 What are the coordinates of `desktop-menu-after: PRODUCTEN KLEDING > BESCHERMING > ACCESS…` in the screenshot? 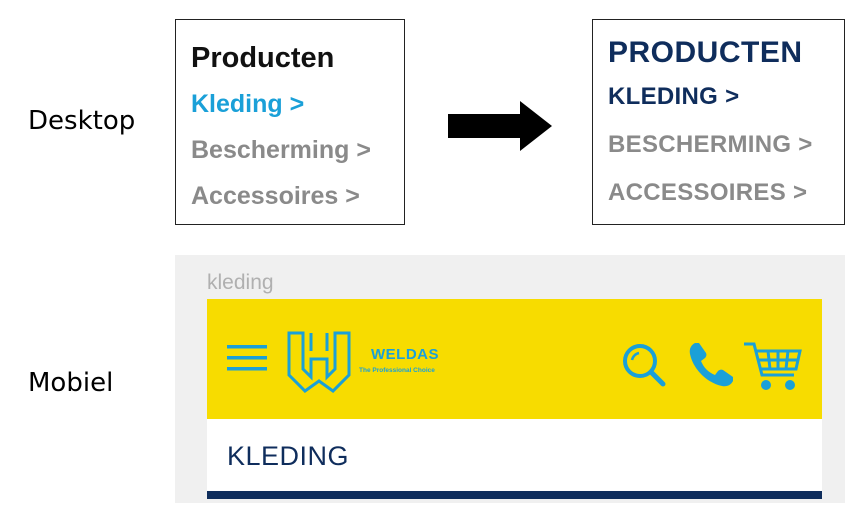 It's located at (718, 122).